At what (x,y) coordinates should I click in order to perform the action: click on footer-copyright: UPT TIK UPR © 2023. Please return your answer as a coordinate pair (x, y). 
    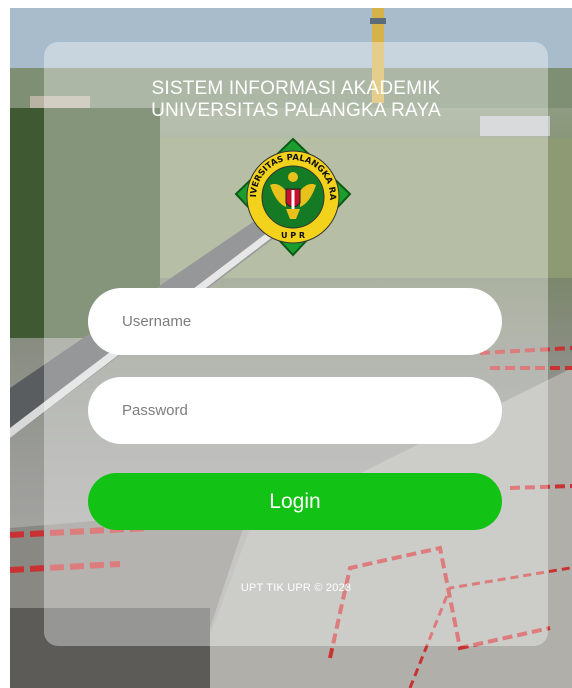
    Looking at the image, I should click on (296, 588).